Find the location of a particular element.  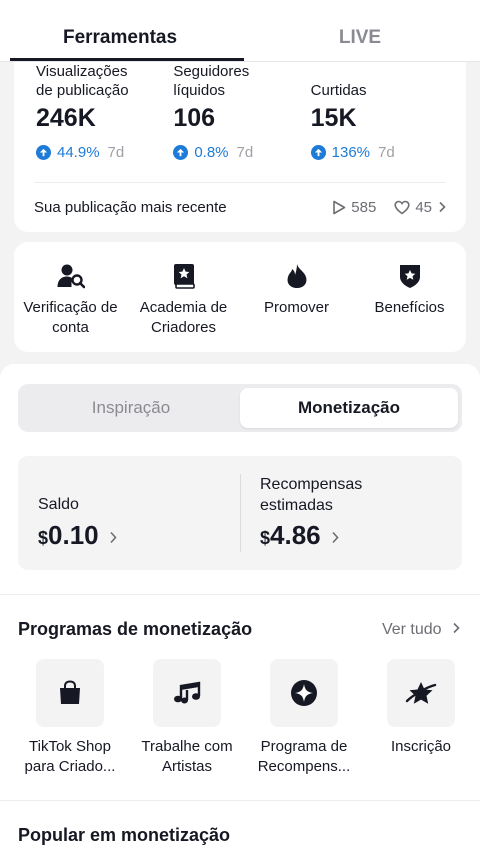

stat-followers-period: 7d is located at coordinates (245, 152).